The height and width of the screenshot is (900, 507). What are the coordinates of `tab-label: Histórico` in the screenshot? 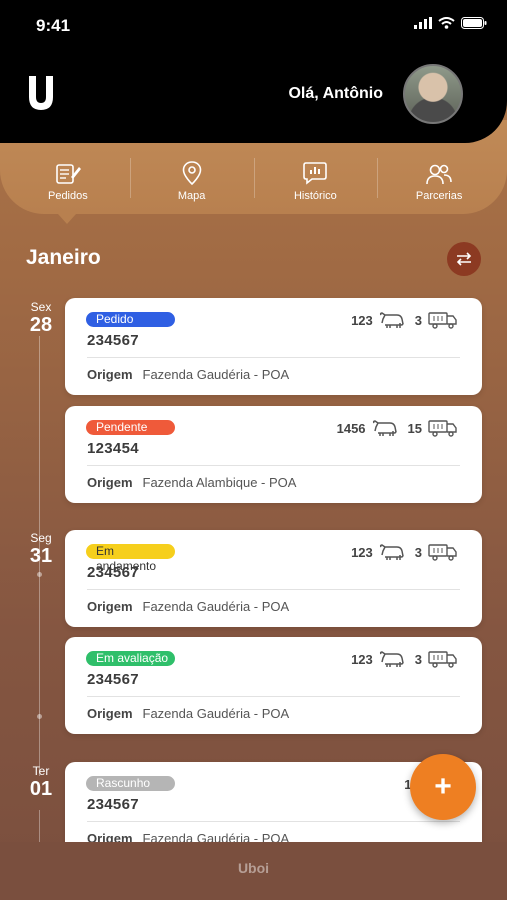 It's located at (315, 196).